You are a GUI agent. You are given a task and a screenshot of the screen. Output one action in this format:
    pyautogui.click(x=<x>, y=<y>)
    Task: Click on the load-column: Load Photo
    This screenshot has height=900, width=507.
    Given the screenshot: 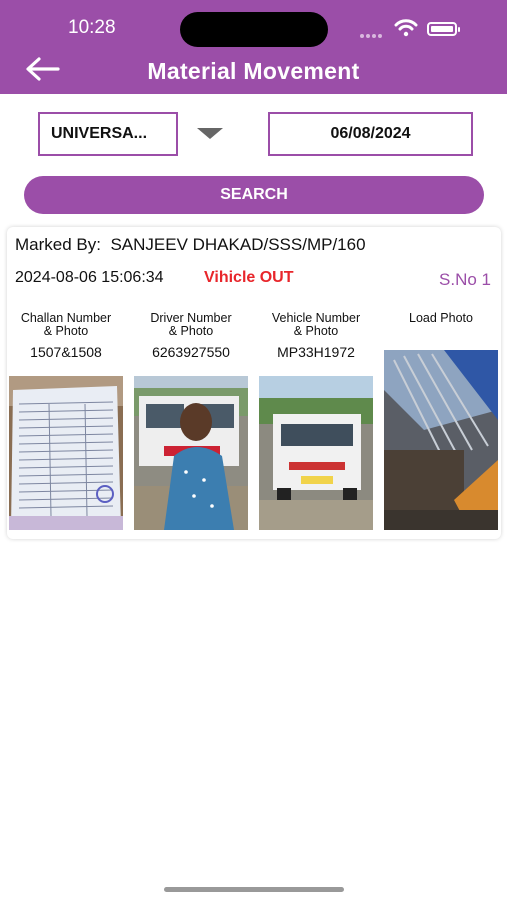 What is the action you would take?
    pyautogui.click(x=441, y=326)
    